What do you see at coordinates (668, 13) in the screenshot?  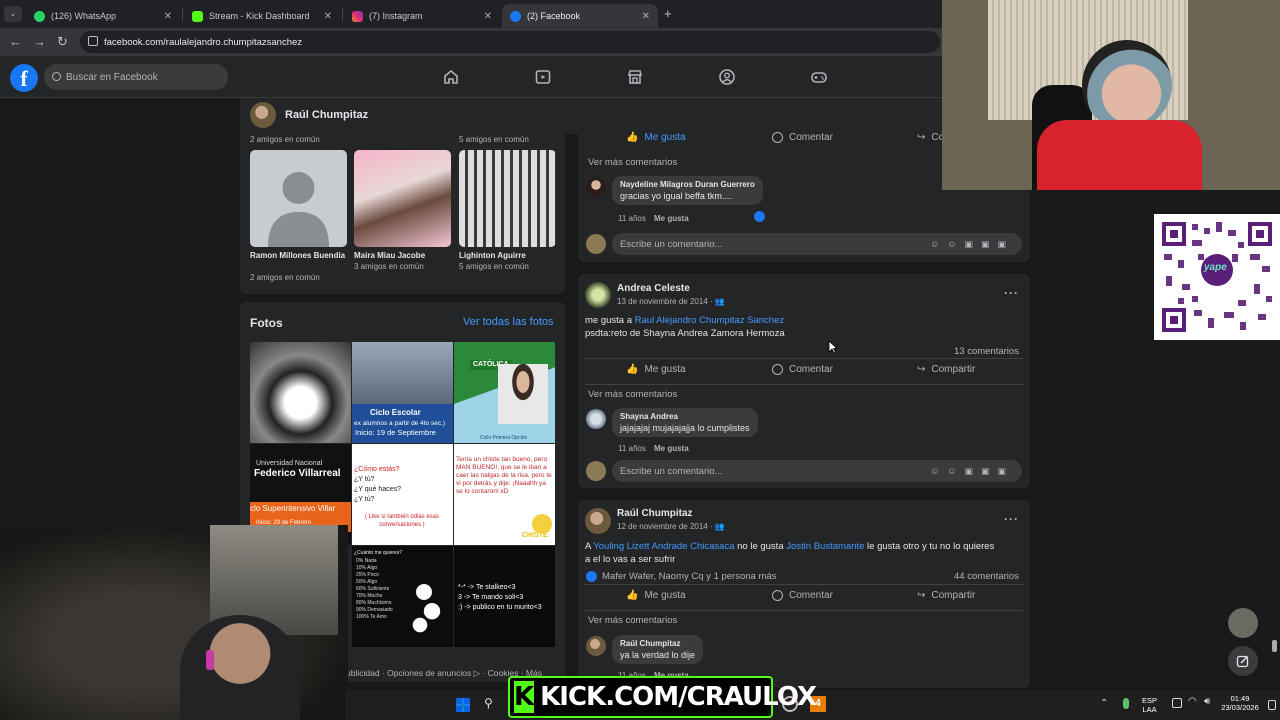 I see `new-tab-button: +` at bounding box center [668, 13].